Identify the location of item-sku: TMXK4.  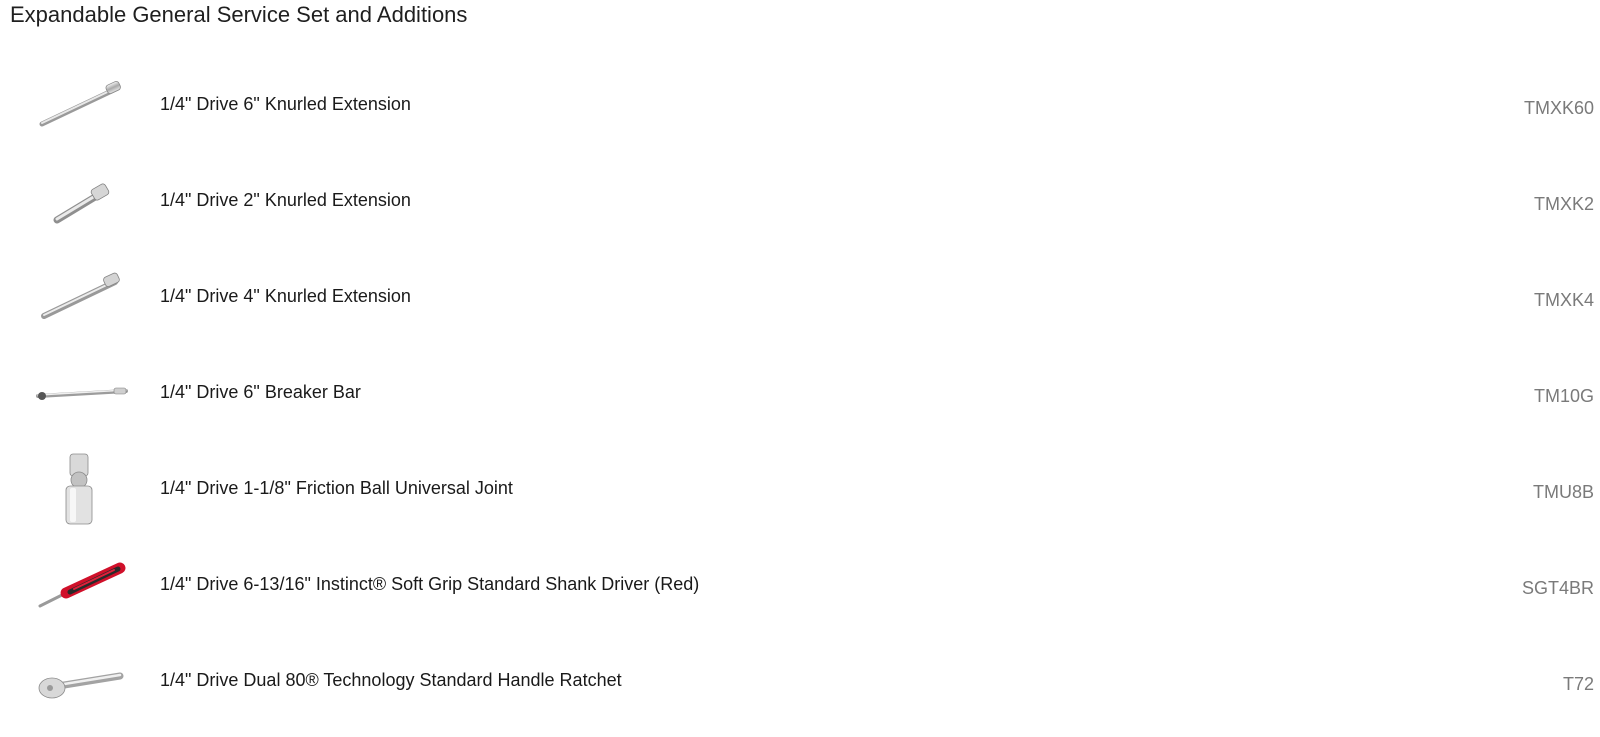
(1563, 300).